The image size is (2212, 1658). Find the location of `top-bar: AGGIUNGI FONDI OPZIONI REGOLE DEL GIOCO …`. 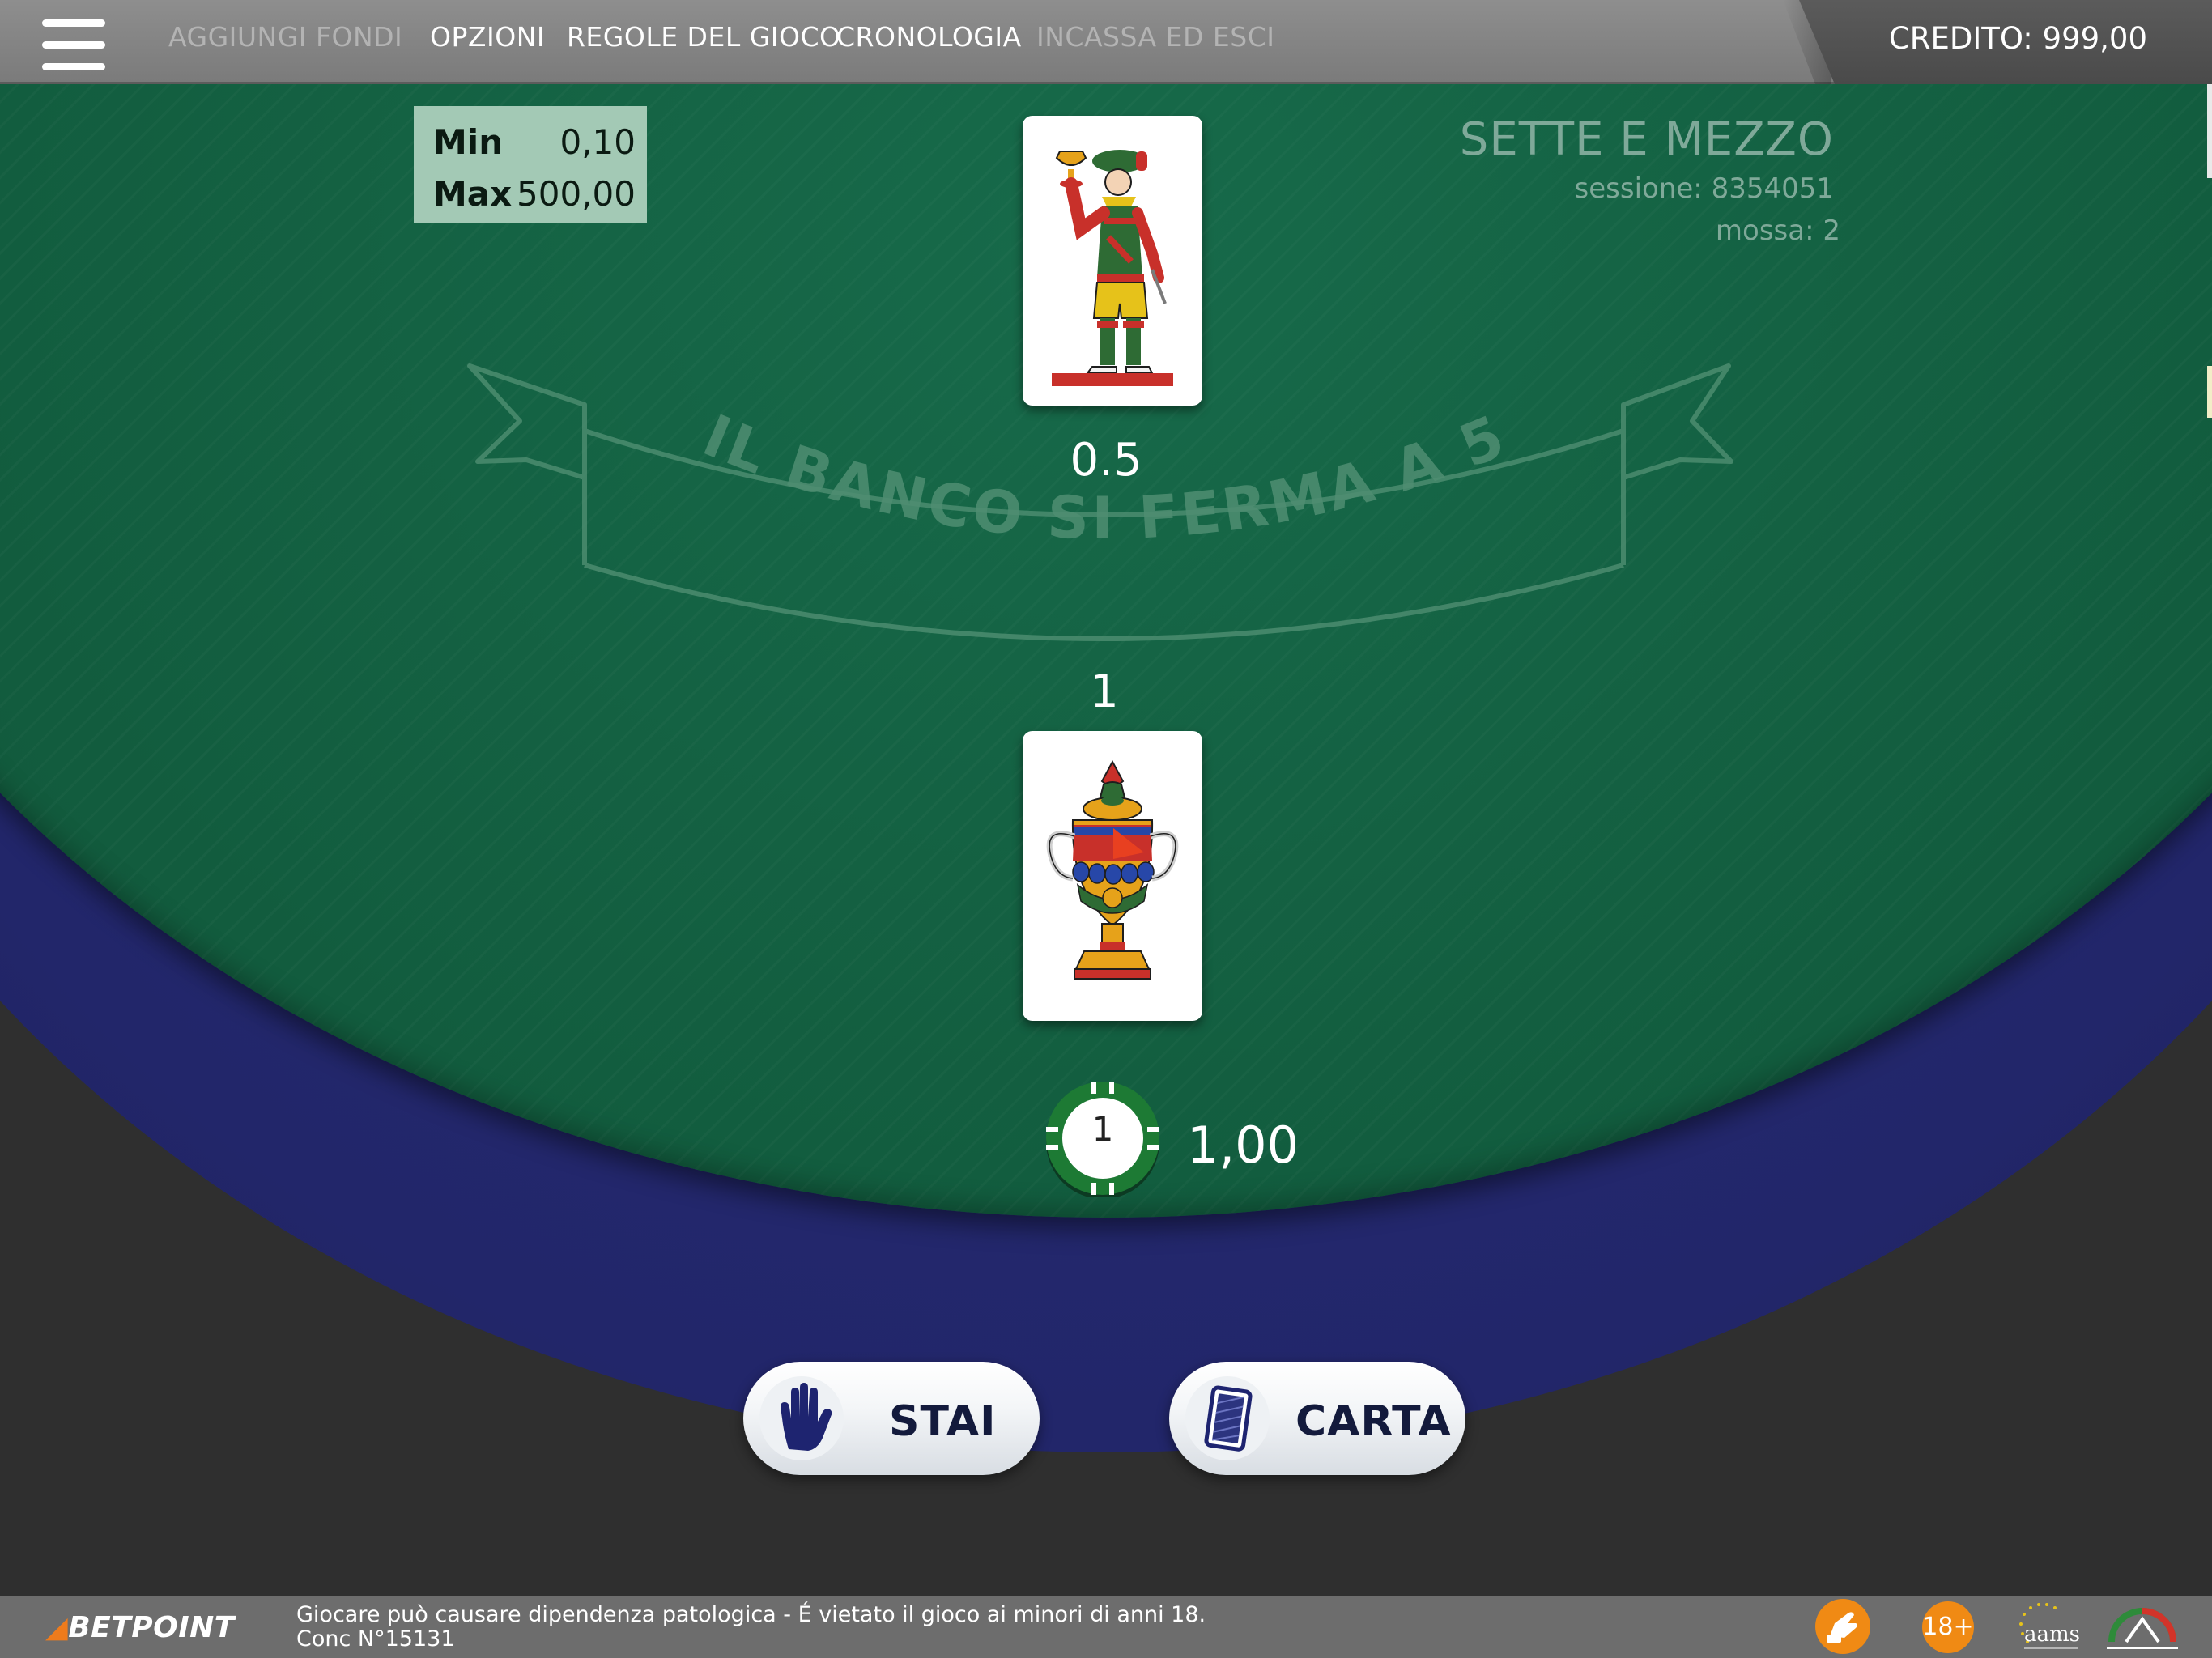

top-bar: AGGIUNGI FONDI OPZIONI REGOLE DEL GIOCO … is located at coordinates (1106, 42).